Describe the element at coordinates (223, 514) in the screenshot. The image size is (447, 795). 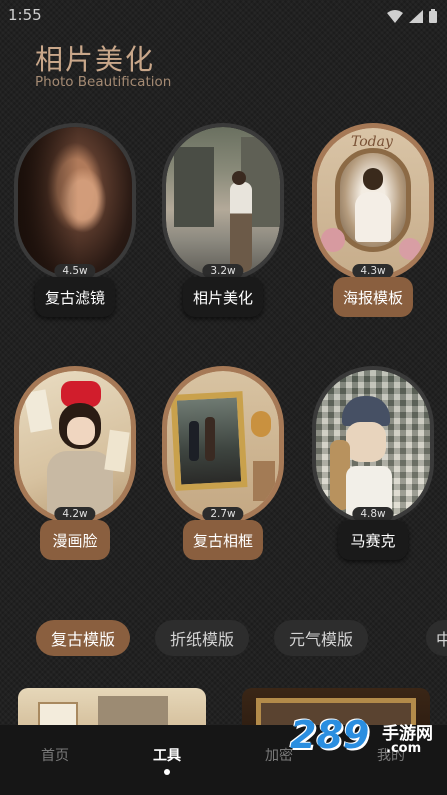
I see `usage-count: 2.7w` at that location.